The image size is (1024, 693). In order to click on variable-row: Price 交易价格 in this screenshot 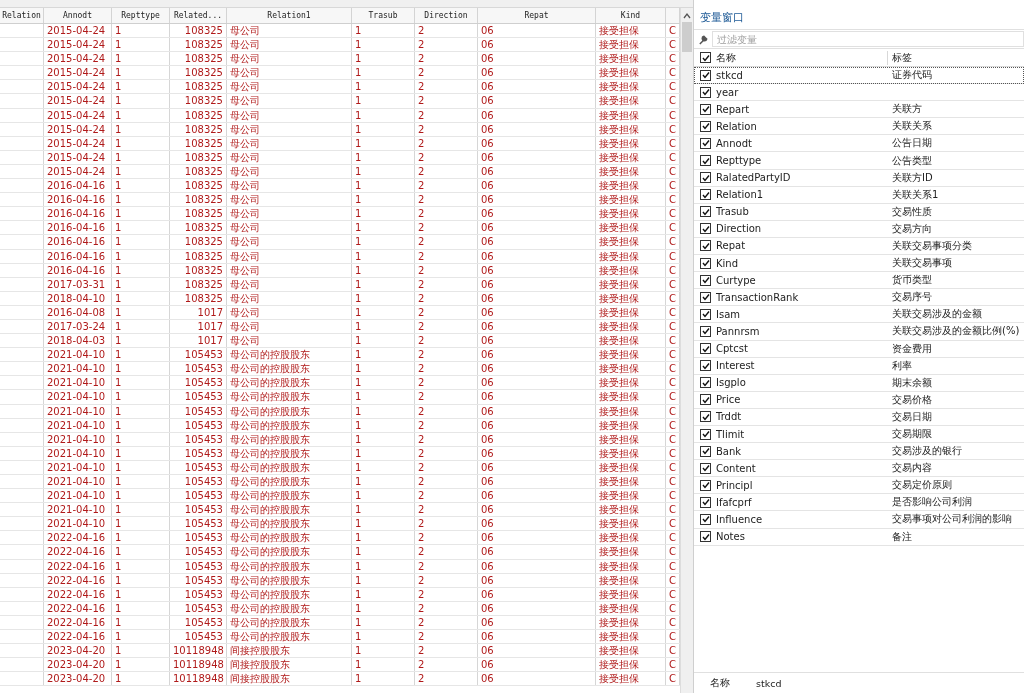, I will do `click(859, 400)`.